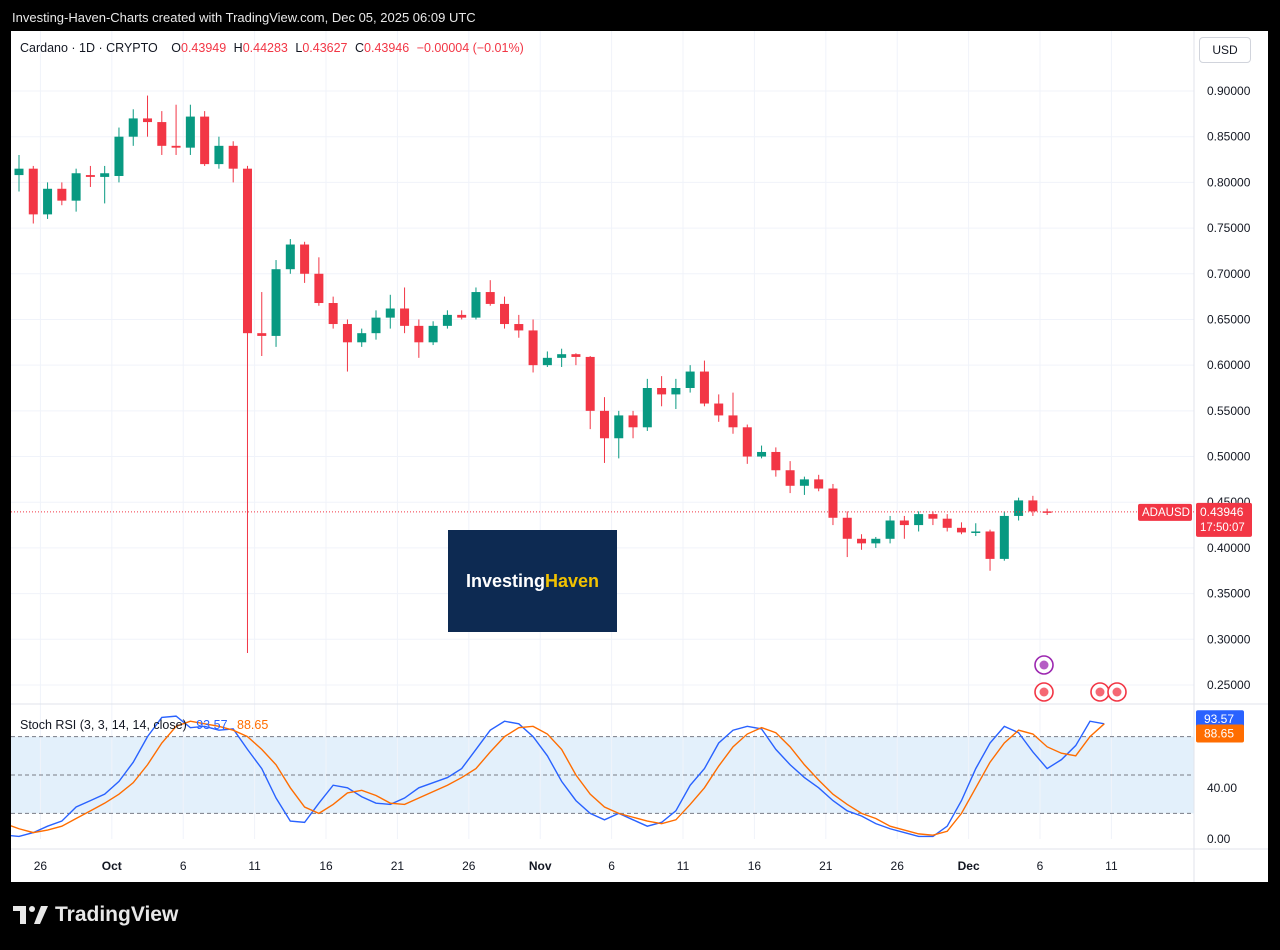  Describe the element at coordinates (1219, 734) in the screenshot. I see `stoch-rsi-d-tag-text: 88.65` at that location.